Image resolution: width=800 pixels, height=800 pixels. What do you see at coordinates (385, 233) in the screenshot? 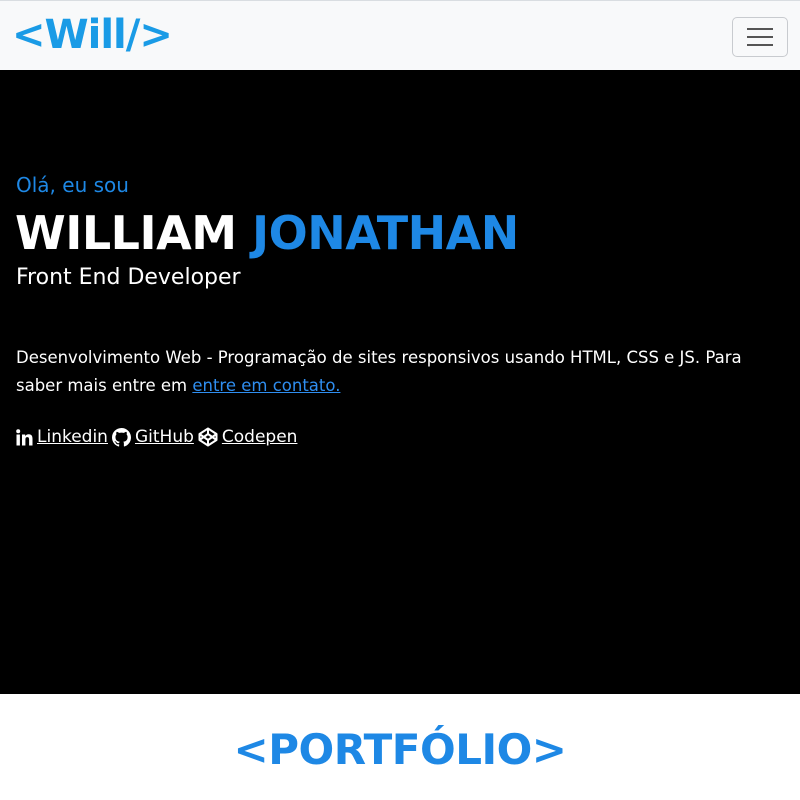
I see `name-last: JONATHAN` at bounding box center [385, 233].